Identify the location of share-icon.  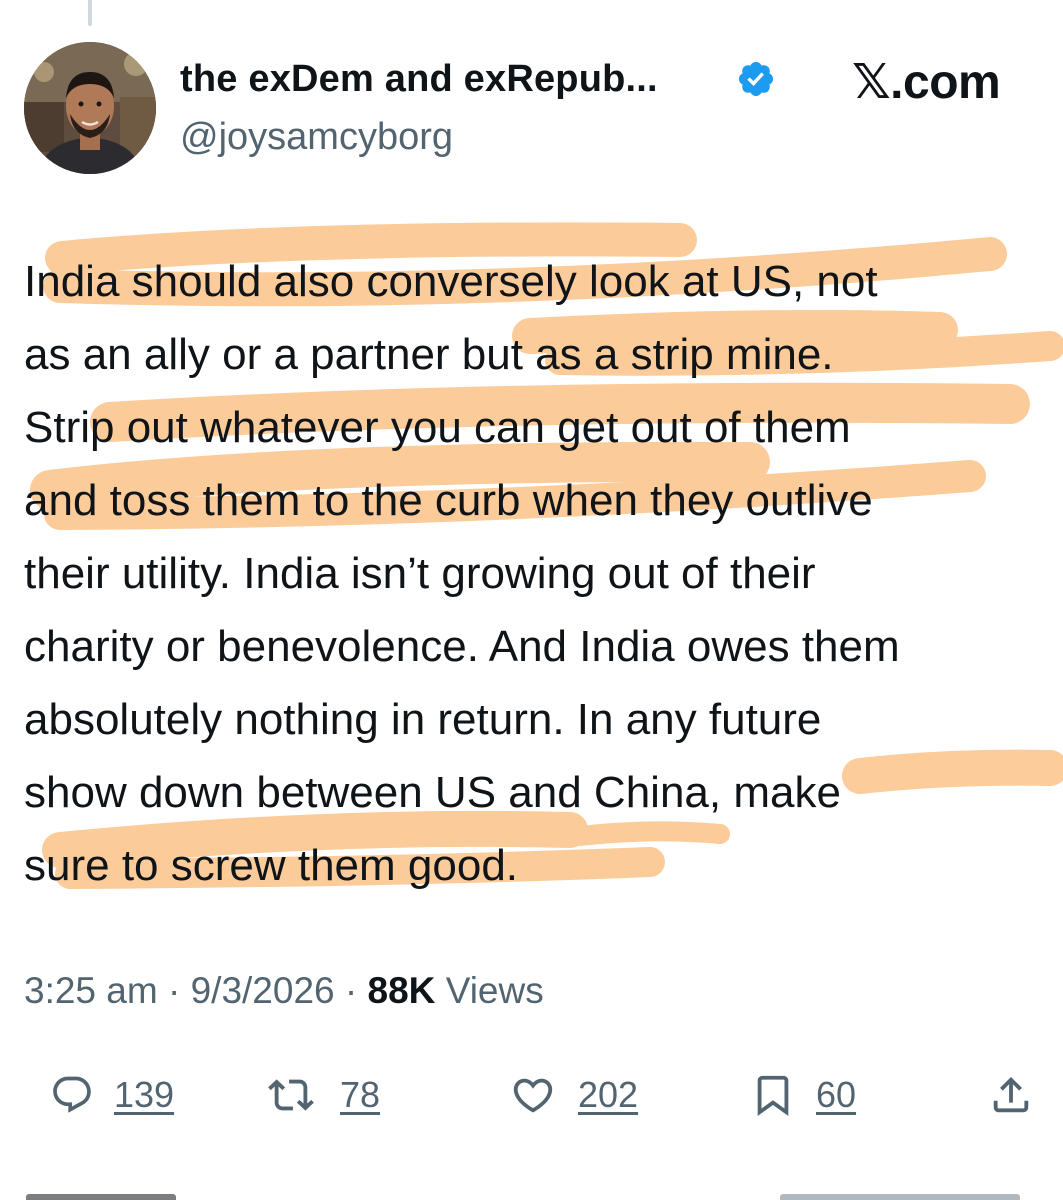
(1011, 1094).